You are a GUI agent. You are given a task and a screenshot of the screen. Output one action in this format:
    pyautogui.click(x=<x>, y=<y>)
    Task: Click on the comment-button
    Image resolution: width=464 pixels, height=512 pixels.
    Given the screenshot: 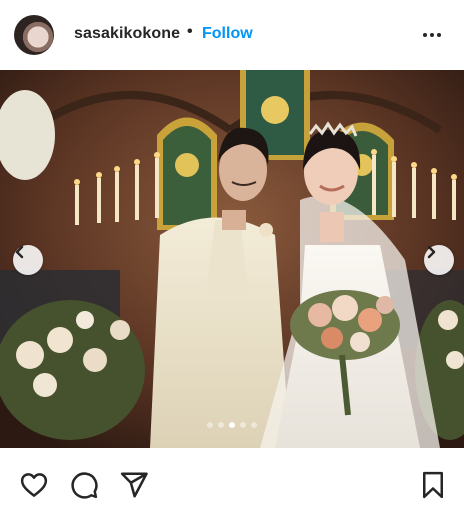 What is the action you would take?
    pyautogui.click(x=84, y=485)
    